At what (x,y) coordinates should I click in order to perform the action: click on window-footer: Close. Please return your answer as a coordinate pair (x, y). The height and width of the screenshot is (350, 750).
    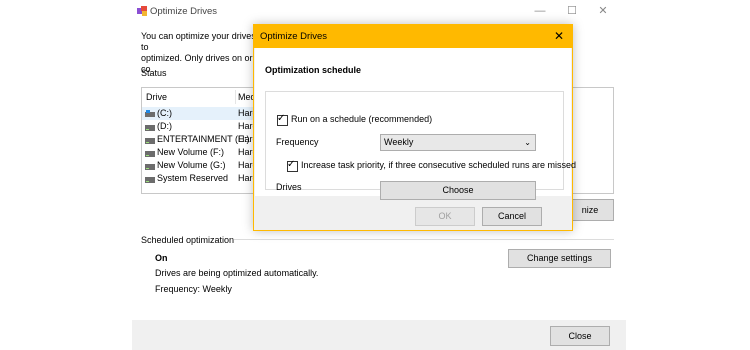
    Looking at the image, I should click on (379, 335).